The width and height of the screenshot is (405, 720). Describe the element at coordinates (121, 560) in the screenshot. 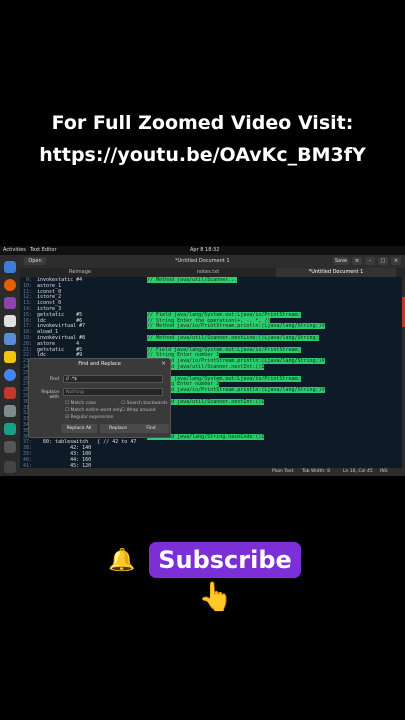

I see `bell-icon: 🔔` at that location.